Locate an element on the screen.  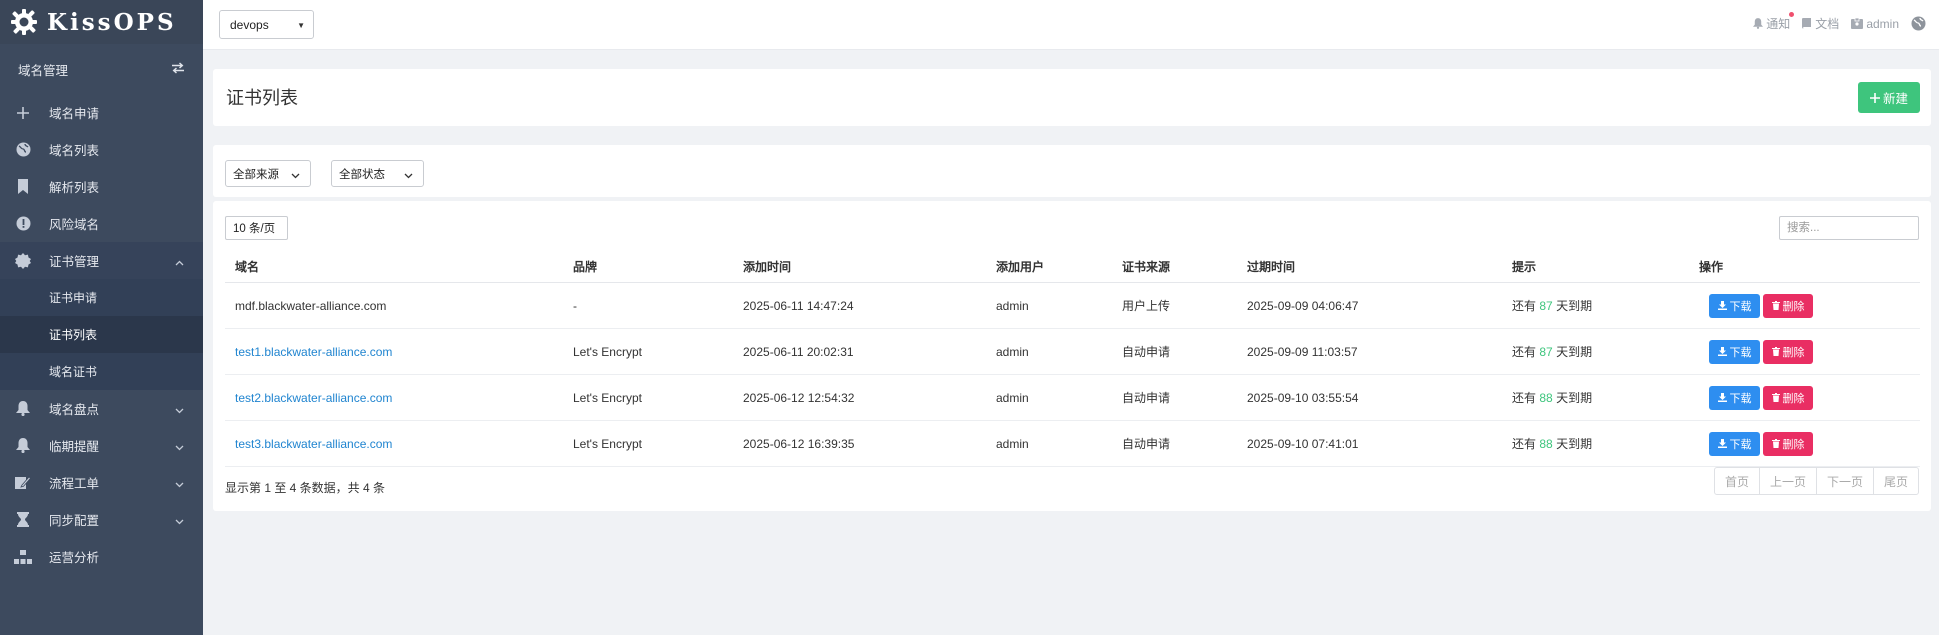
sidebar-item-operations-analysis: 运营分析 is located at coordinates (101, 556).